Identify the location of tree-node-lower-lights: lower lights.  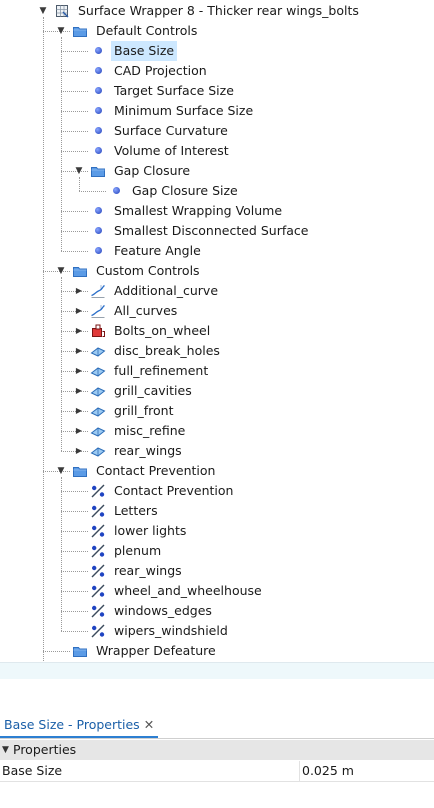
(217, 531).